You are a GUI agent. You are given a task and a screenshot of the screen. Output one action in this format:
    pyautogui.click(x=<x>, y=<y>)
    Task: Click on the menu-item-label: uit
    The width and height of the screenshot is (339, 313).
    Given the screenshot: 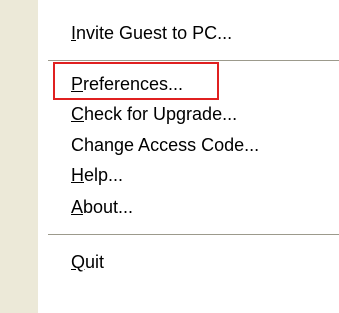 What is the action you would take?
    pyautogui.click(x=95, y=262)
    